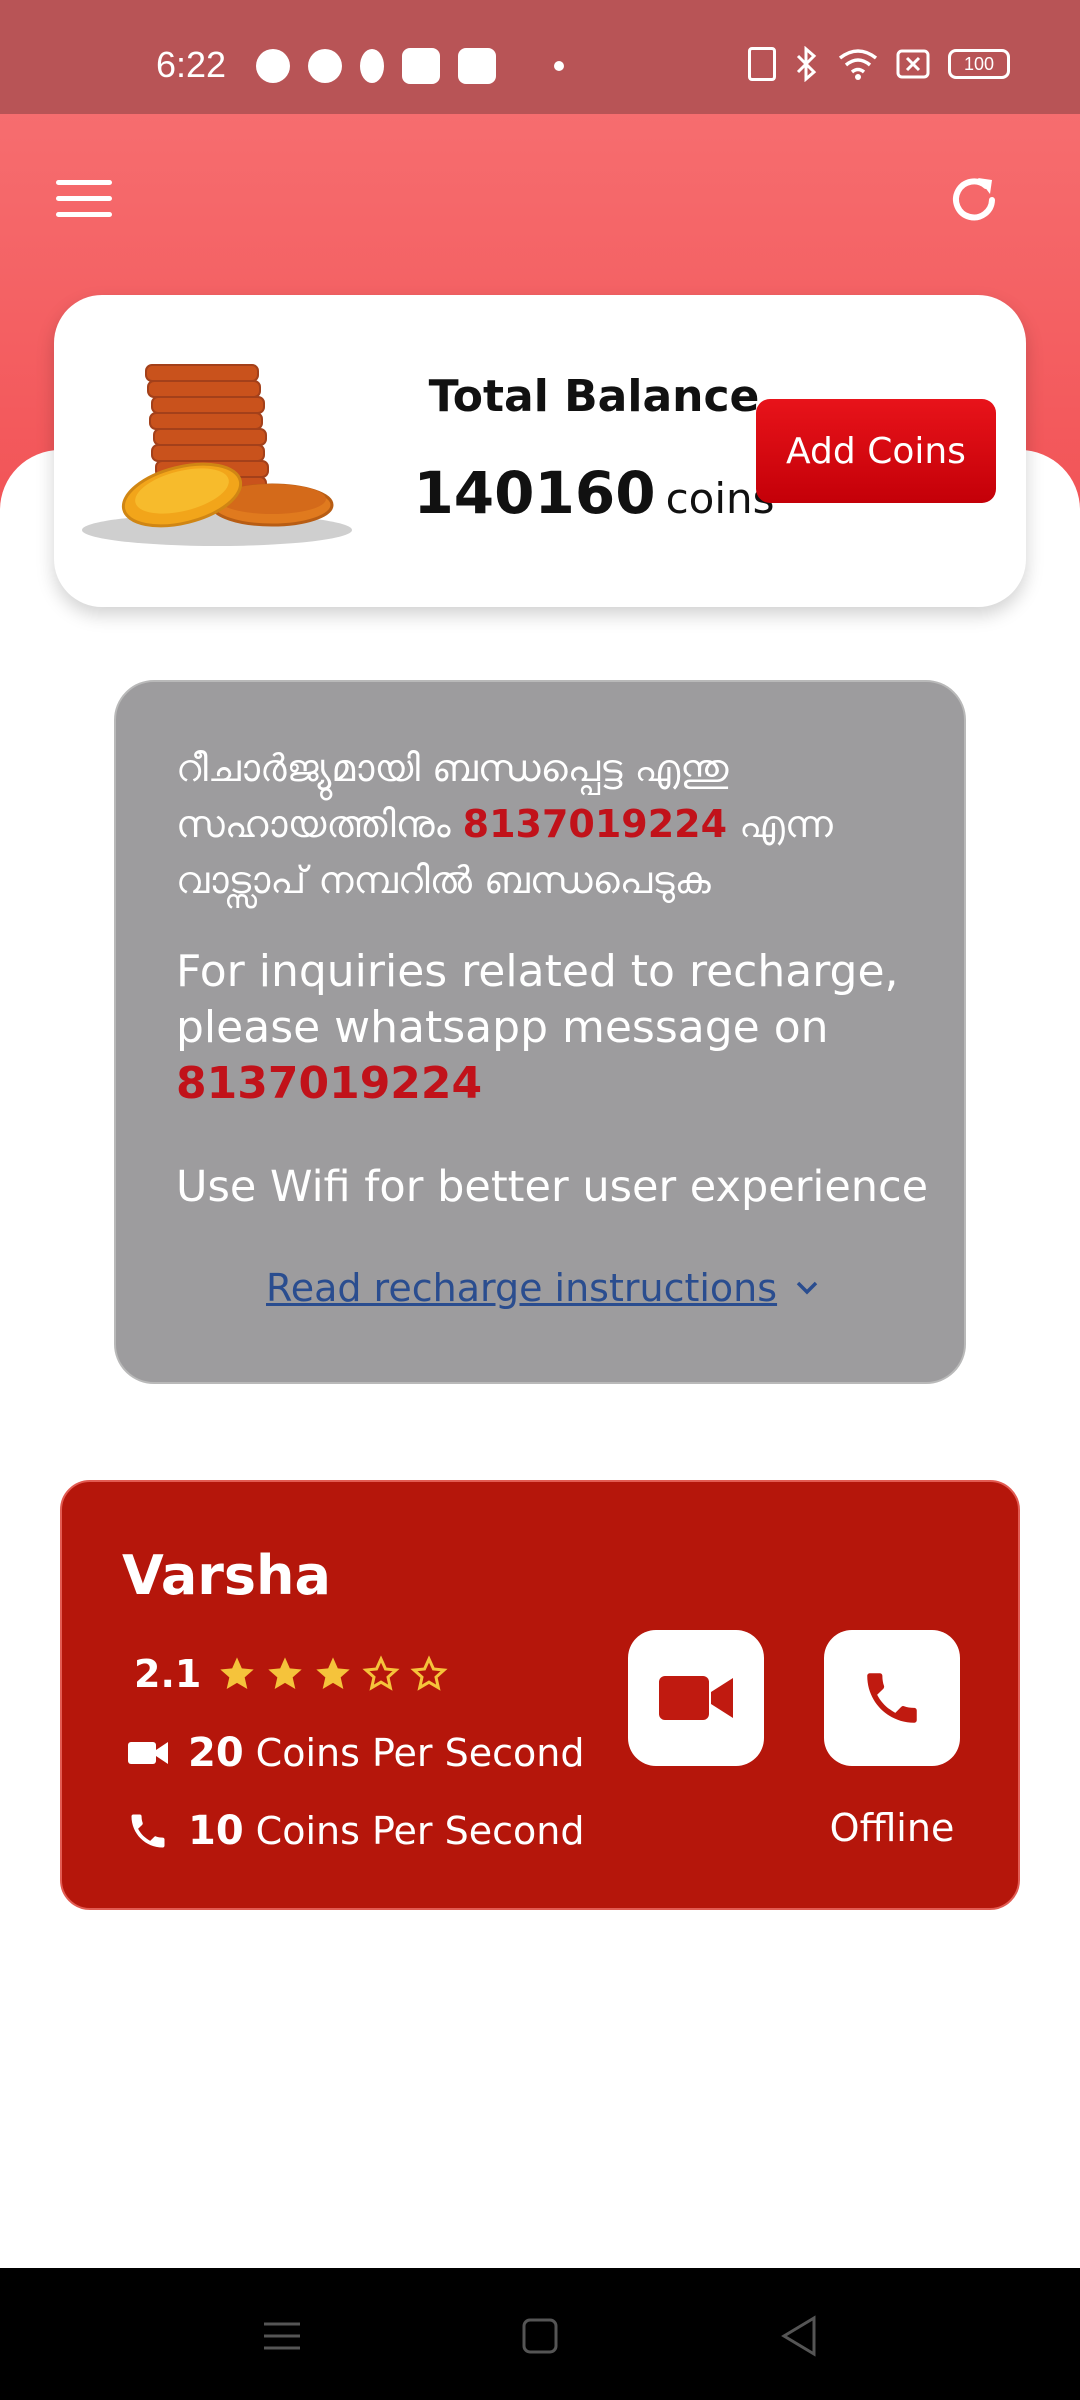  What do you see at coordinates (226, 1575) in the screenshot?
I see `agent-name: Varsha` at bounding box center [226, 1575].